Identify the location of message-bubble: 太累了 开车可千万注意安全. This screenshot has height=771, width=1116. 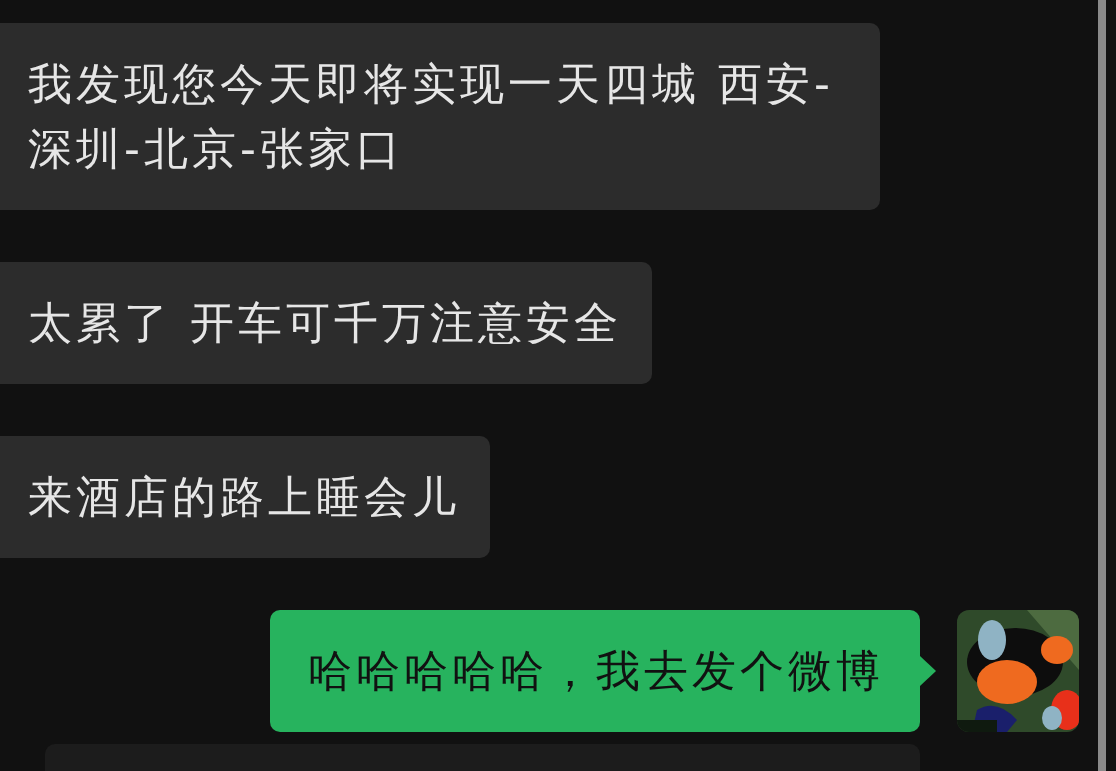
(326, 323).